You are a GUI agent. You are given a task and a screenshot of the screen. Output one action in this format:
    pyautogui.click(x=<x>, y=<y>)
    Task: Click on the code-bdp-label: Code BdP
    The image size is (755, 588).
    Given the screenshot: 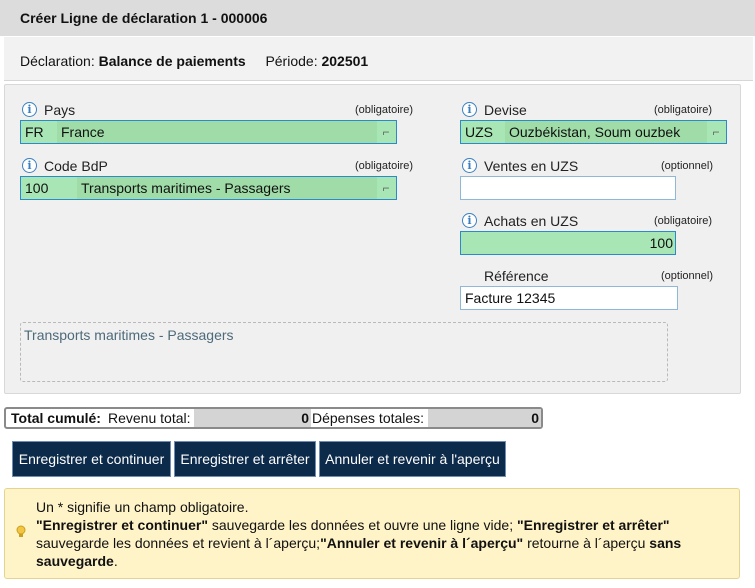 What is the action you would take?
    pyautogui.click(x=76, y=166)
    